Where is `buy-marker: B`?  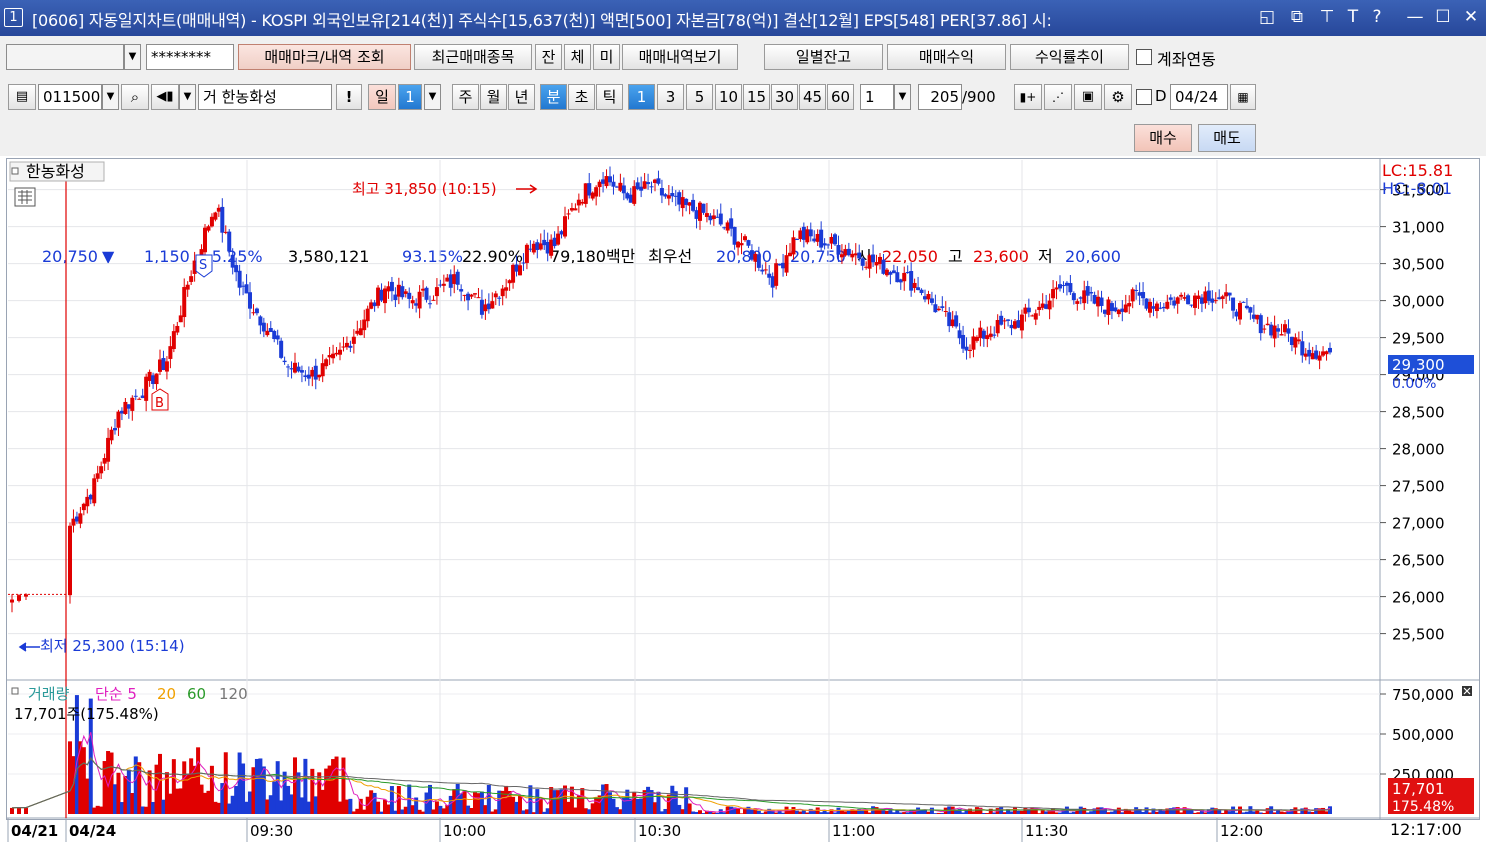 buy-marker: B is located at coordinates (160, 399).